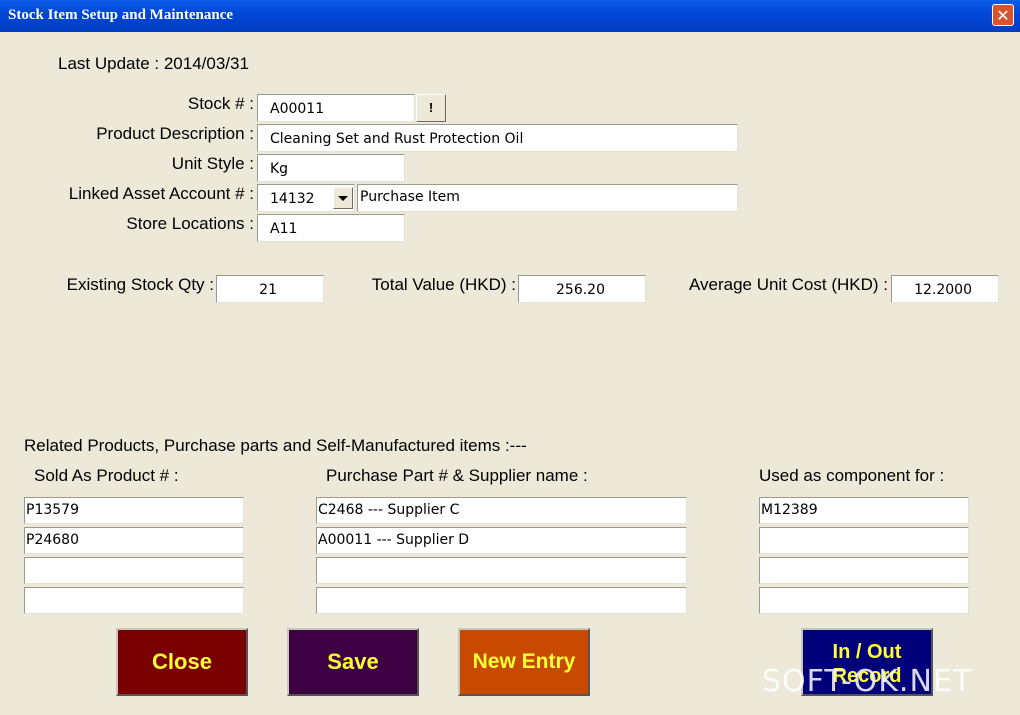  What do you see at coordinates (336, 108) in the screenshot?
I see `stock-number-input: A00011` at bounding box center [336, 108].